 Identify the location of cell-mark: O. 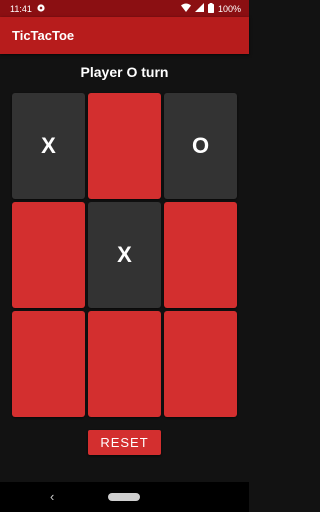
(200, 145).